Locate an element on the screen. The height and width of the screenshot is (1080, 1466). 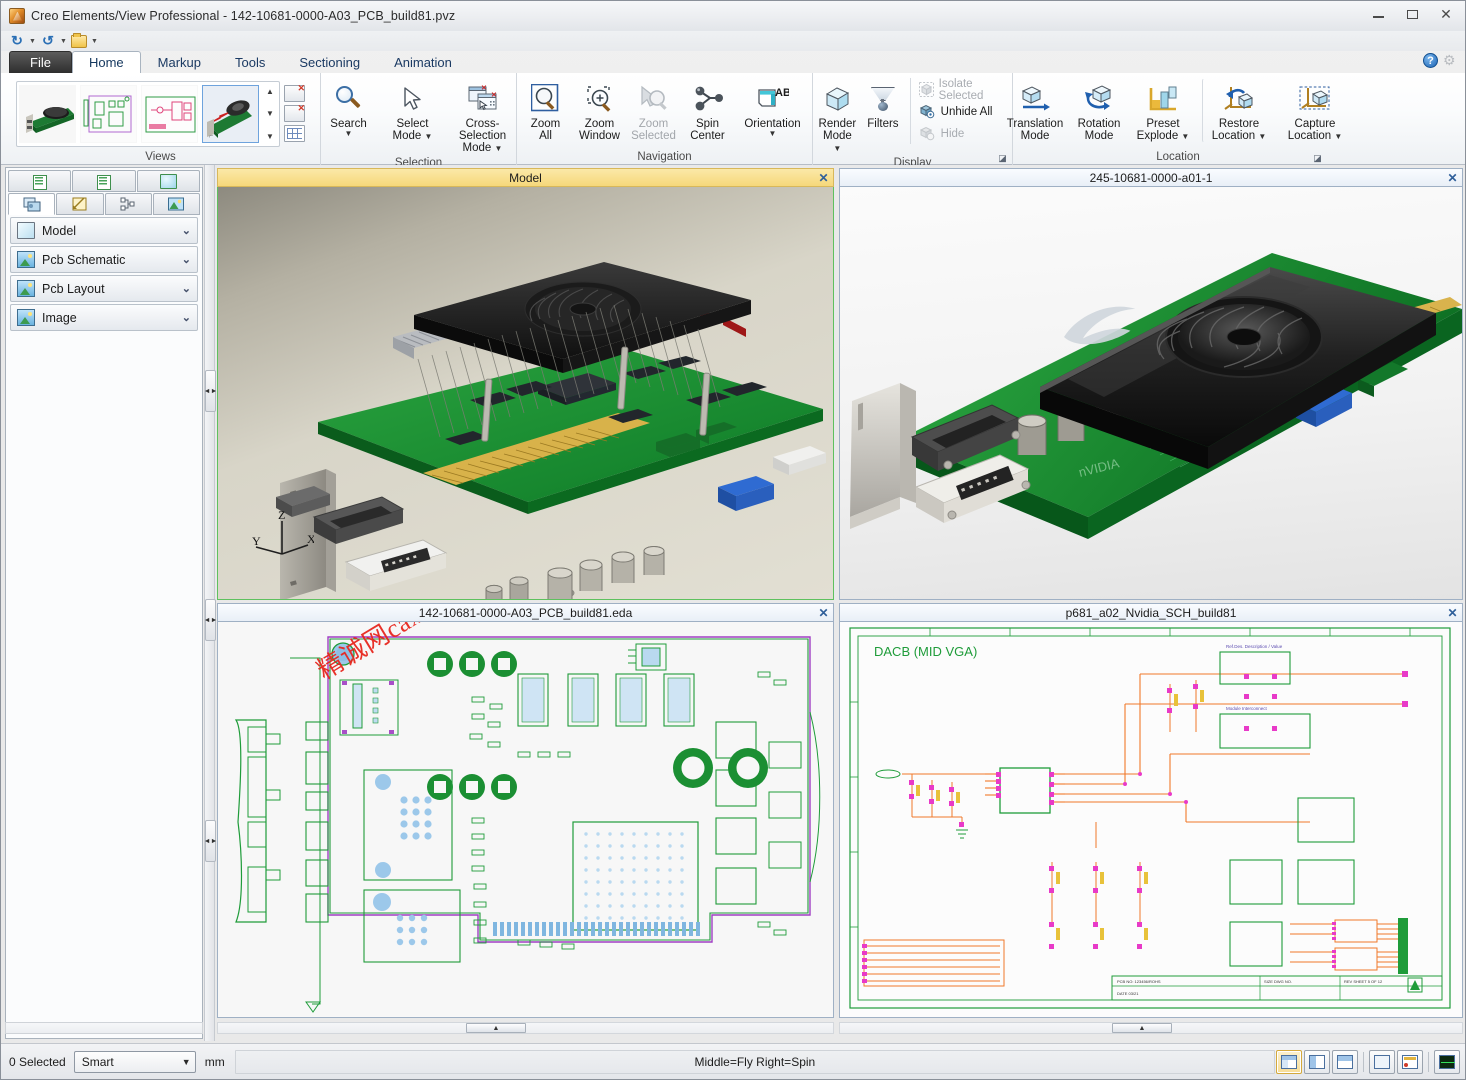
location-dialog-launcher: ◪ is located at coordinates (1317, 158).